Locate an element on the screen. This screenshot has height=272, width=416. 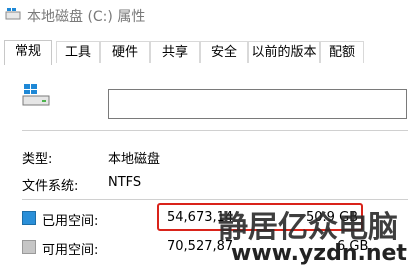
drive-name-field is located at coordinates (257, 104).